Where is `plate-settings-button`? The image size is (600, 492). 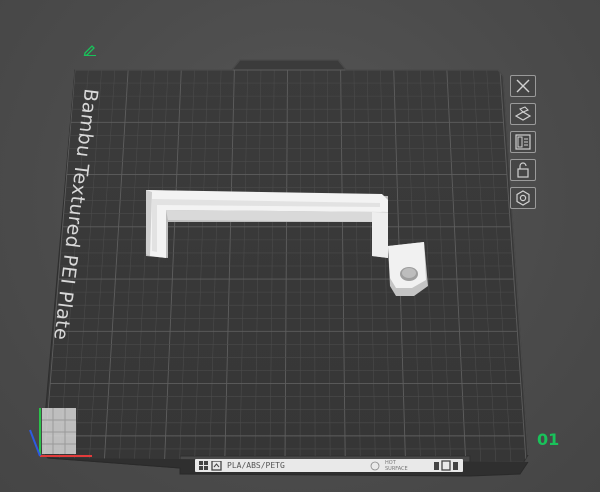
plate-settings-button is located at coordinates (523, 198).